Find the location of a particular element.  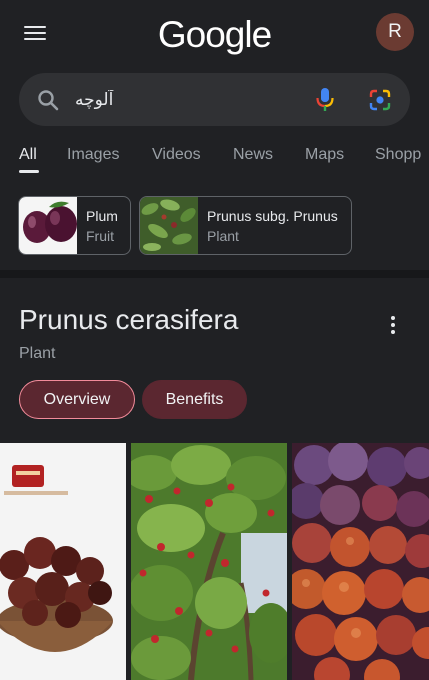

chip-subtitle: Plant is located at coordinates (223, 236).